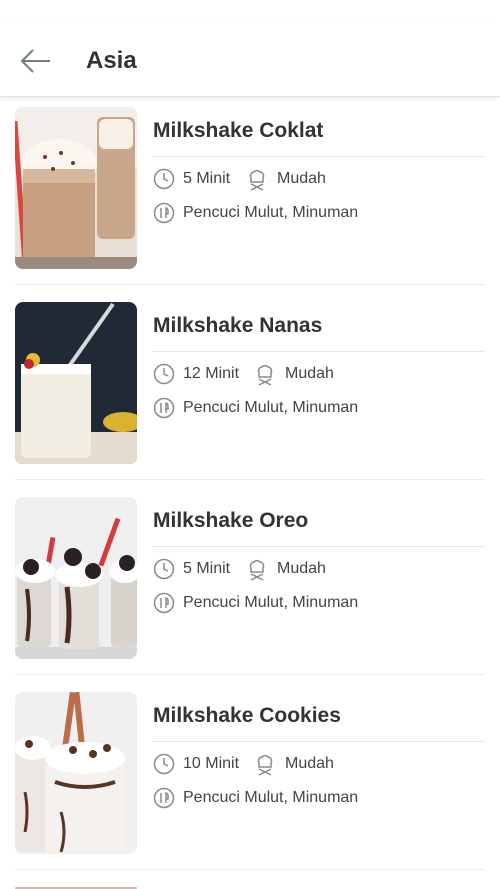  Describe the element at coordinates (211, 373) in the screenshot. I see `recipe-time: 12 Minit` at that location.